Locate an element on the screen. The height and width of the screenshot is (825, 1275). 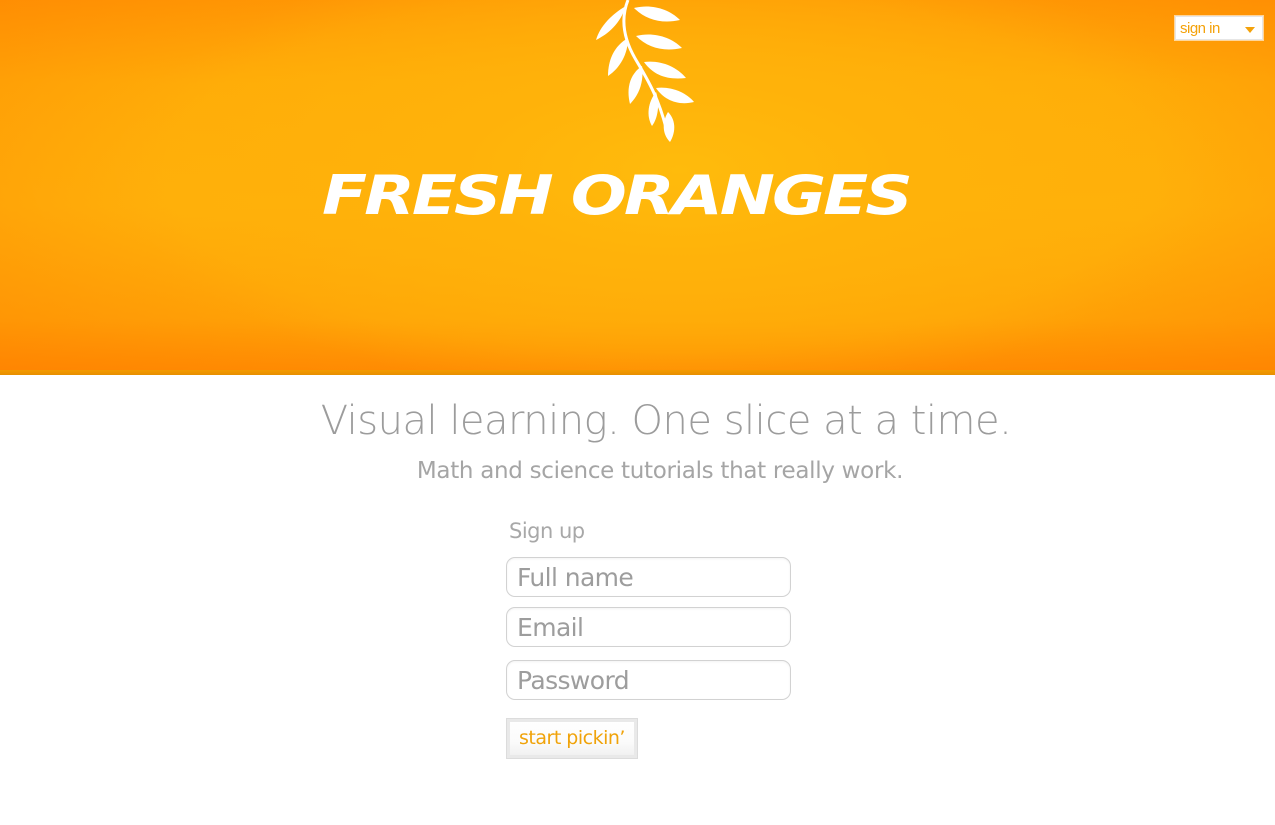
password-field is located at coordinates (648, 680).